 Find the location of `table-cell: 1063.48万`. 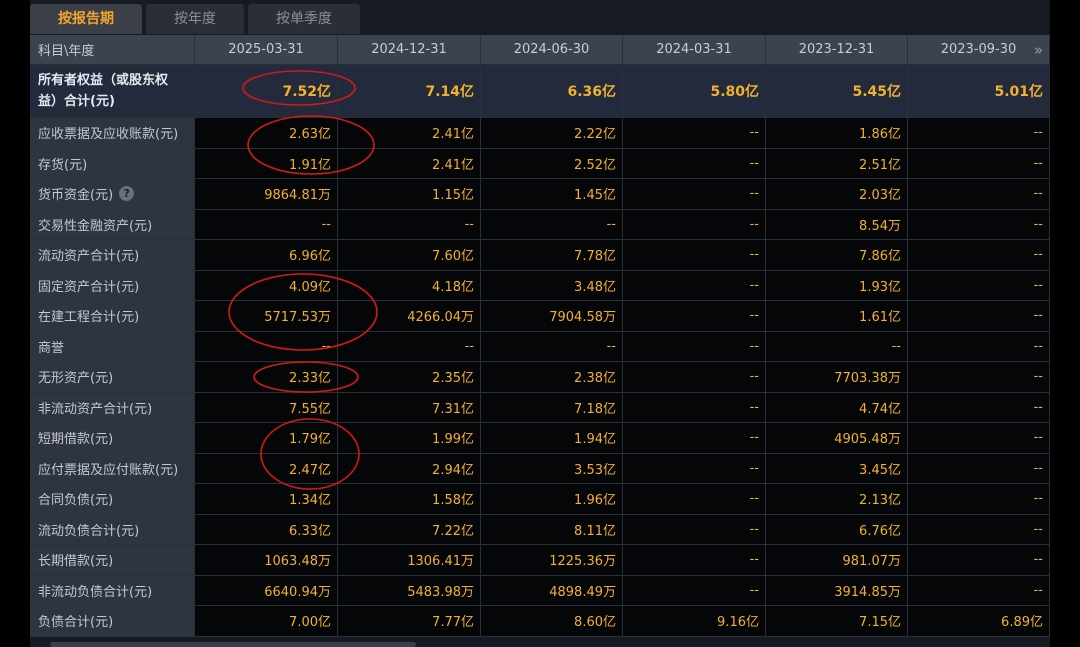

table-cell: 1063.48万 is located at coordinates (266, 560).